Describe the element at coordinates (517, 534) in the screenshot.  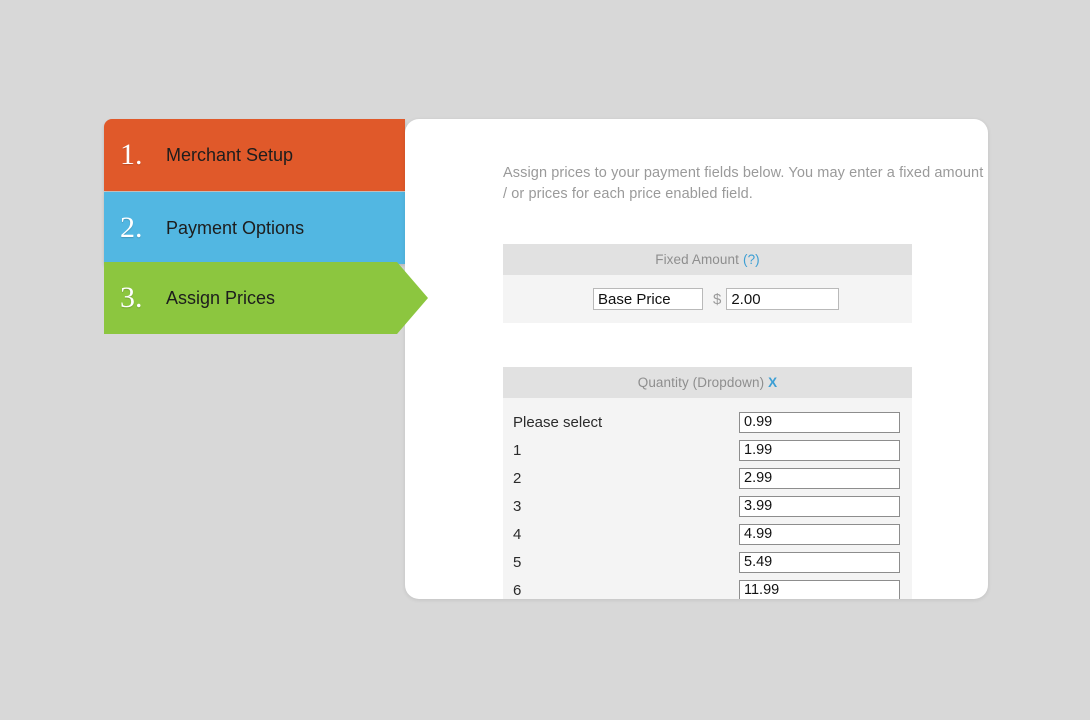
I see `option-label: 4` at that location.